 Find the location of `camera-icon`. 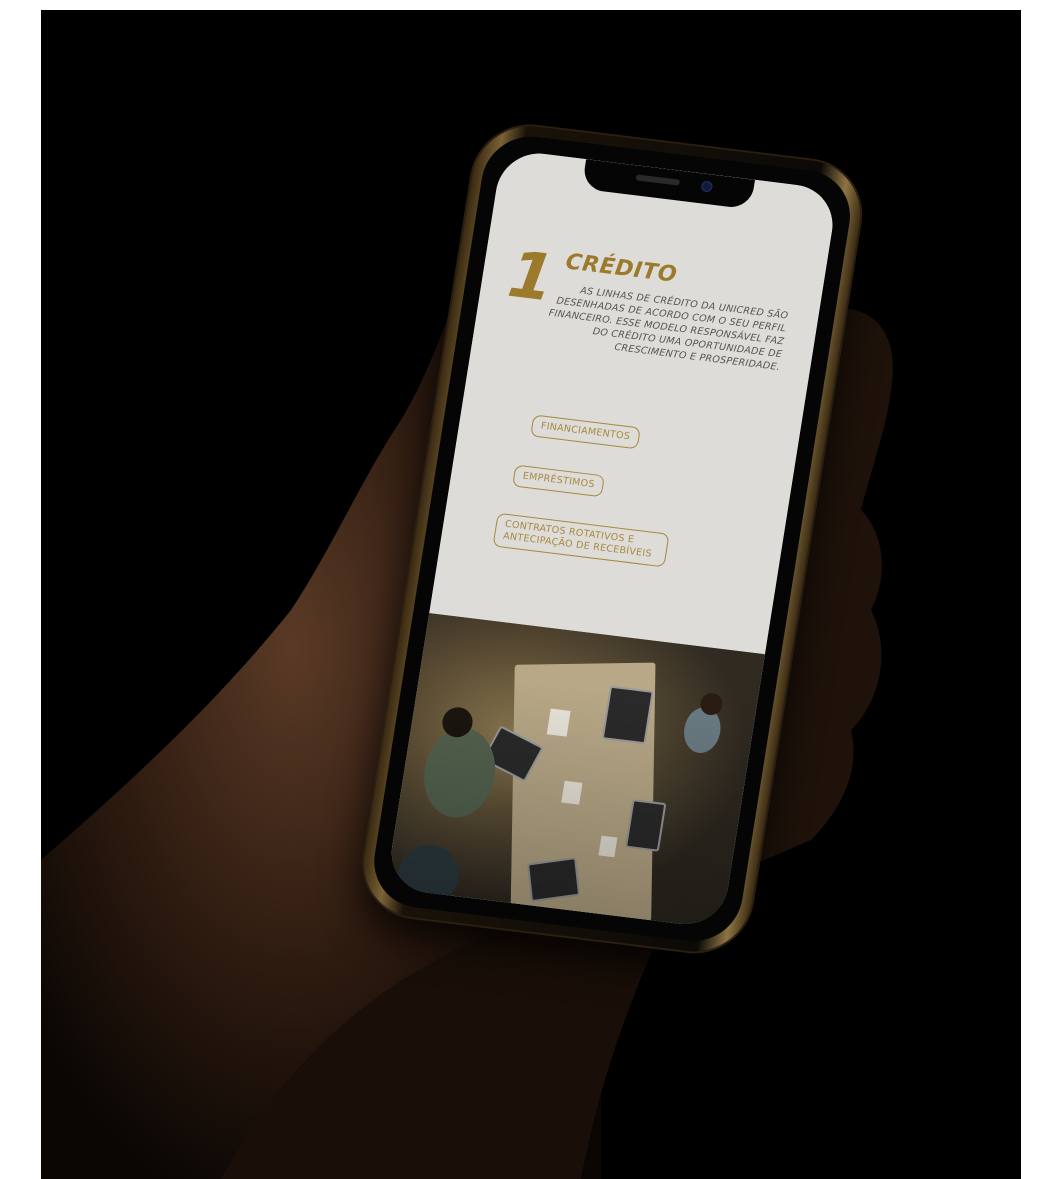

camera-icon is located at coordinates (707, 186).